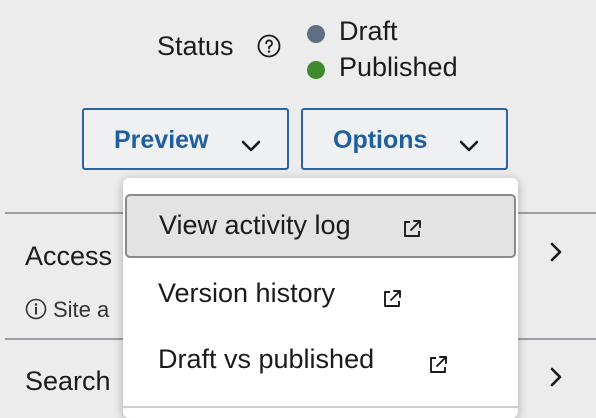 The height and width of the screenshot is (418, 596). I want to click on status-draft-label: Draft, so click(368, 31).